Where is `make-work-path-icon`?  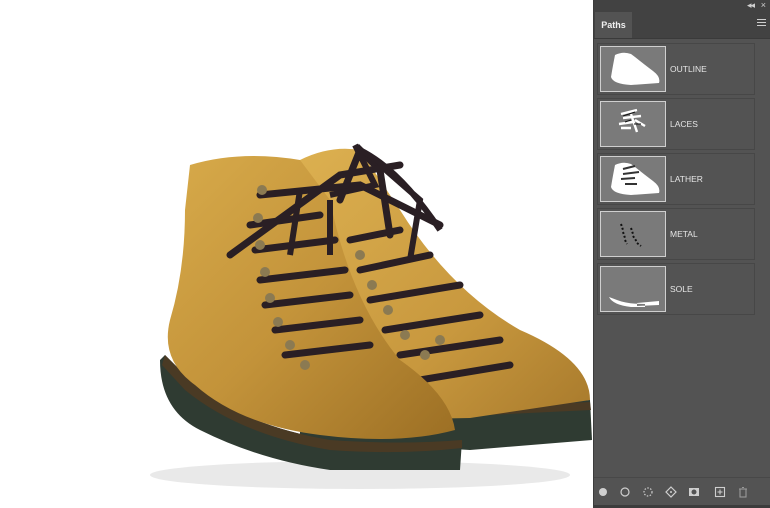 make-work-path-icon is located at coordinates (671, 492).